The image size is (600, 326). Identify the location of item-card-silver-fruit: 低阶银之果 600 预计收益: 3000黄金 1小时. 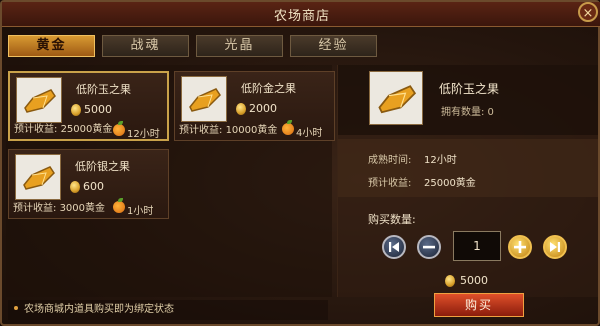
(88, 184).